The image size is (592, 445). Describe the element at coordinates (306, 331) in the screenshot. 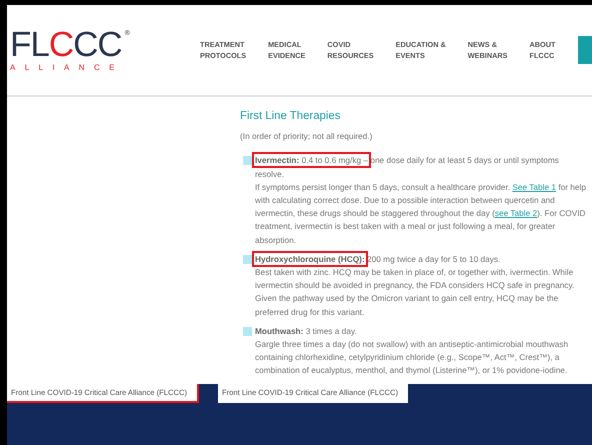

I see `therapy-summary: Mouthwash: 3 times a day.` at that location.